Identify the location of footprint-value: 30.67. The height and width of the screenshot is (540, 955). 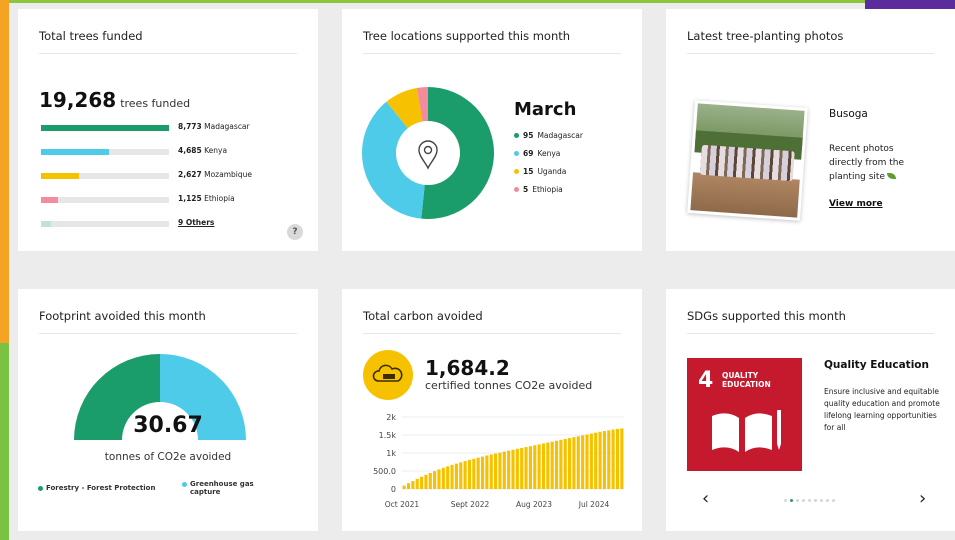
(168, 425).